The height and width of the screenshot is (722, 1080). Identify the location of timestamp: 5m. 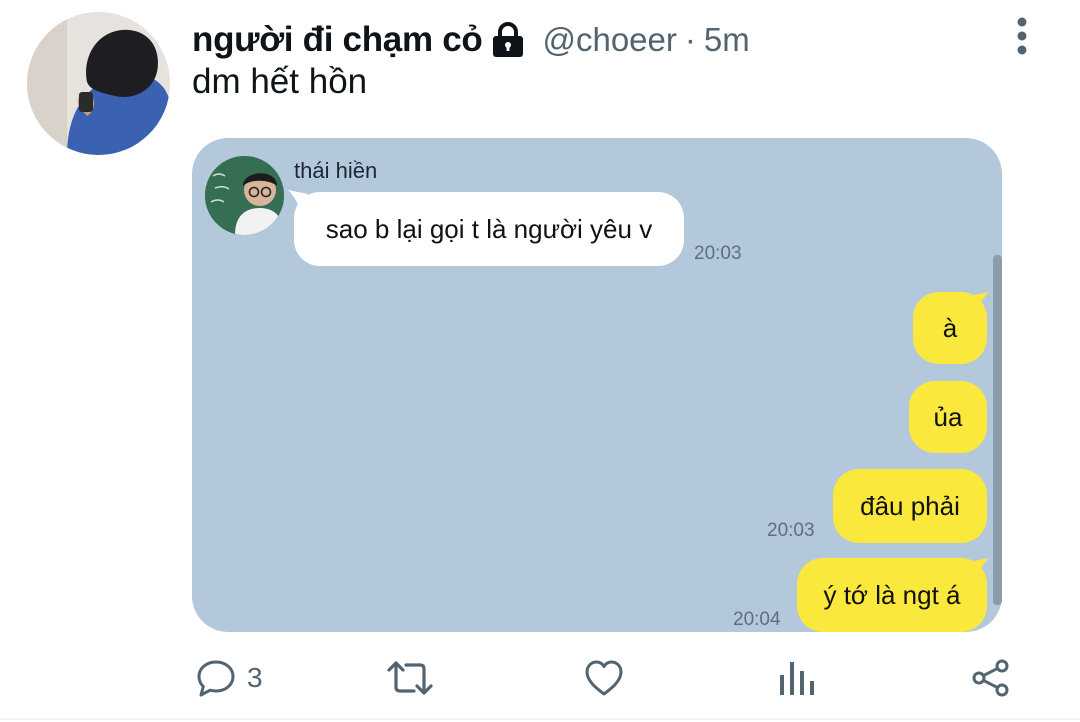
(727, 40).